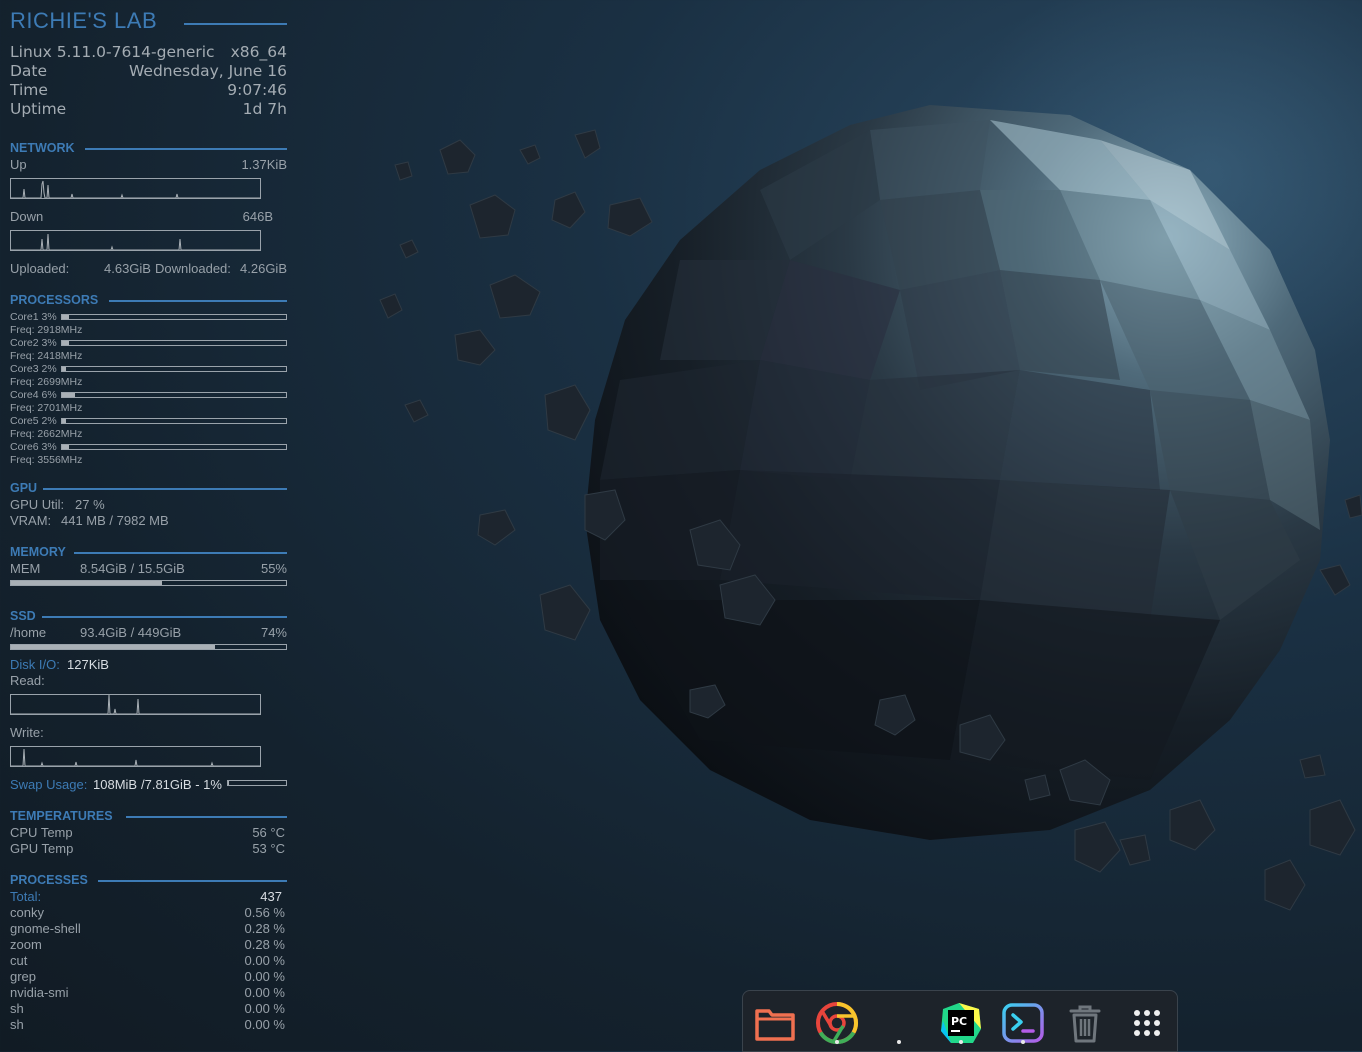  I want to click on app-grid-icon, so click(1147, 1023).